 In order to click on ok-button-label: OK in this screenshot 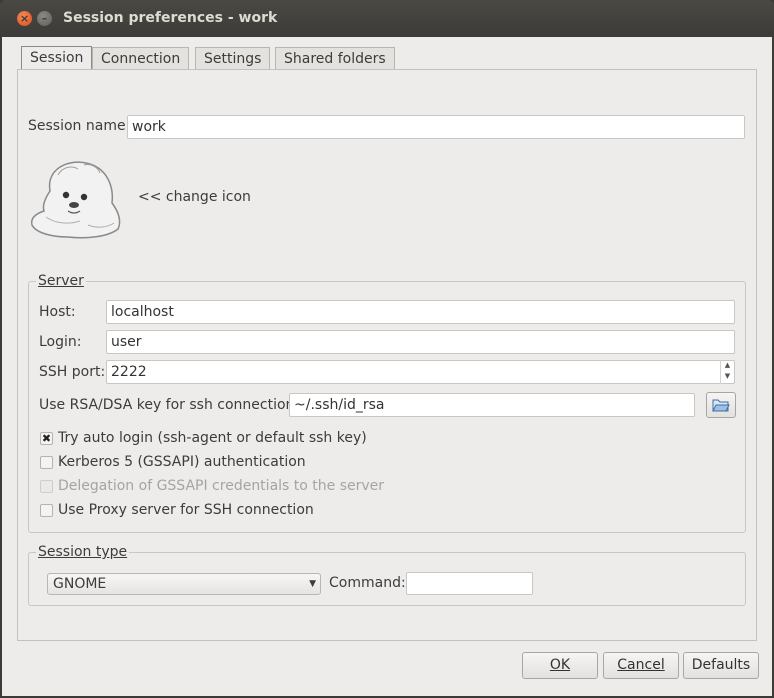, I will do `click(560, 665)`.